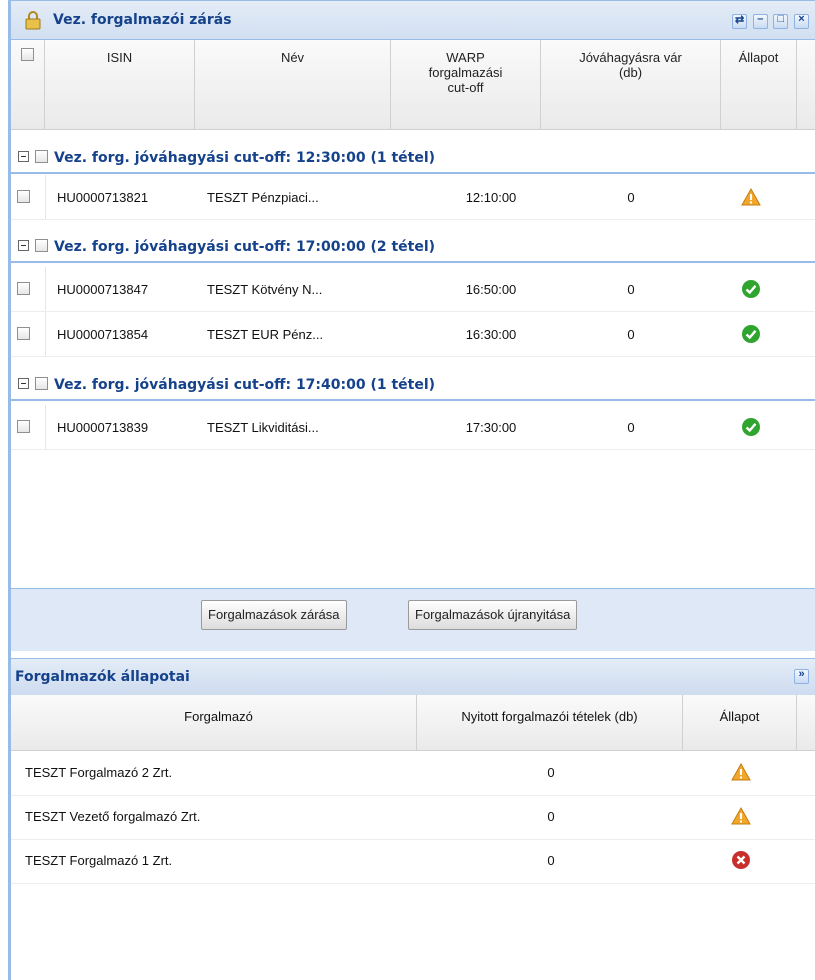  What do you see at coordinates (103, 334) in the screenshot?
I see `row-isin: HU0000713854` at bounding box center [103, 334].